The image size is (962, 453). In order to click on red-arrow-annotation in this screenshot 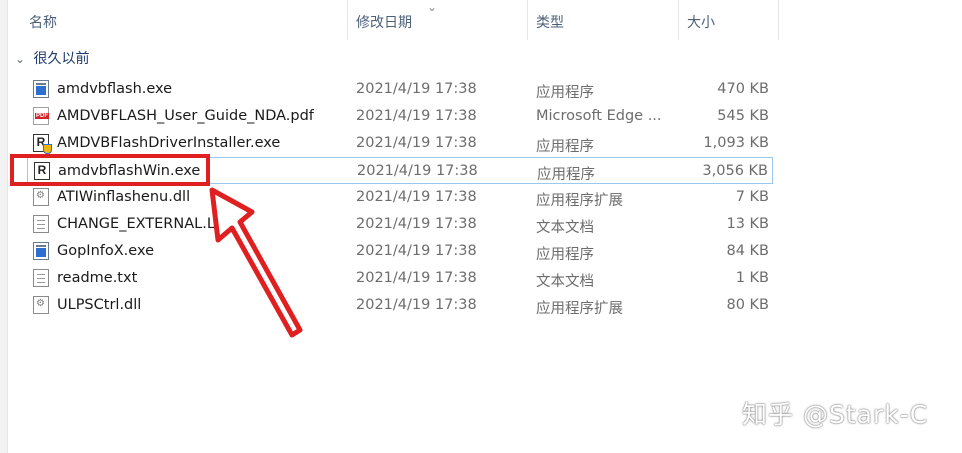, I will do `click(256, 262)`.